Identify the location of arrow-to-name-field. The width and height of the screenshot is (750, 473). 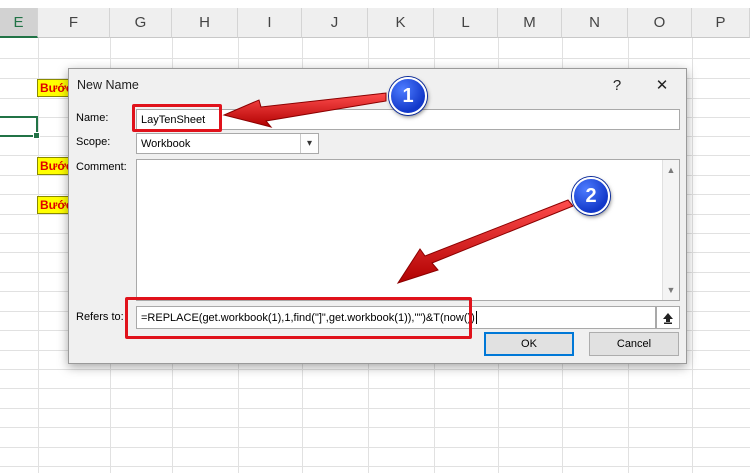
(304, 110).